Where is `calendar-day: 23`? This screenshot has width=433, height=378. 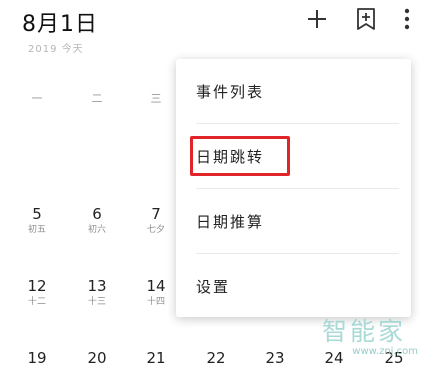 calendar-day: 23 is located at coordinates (275, 358).